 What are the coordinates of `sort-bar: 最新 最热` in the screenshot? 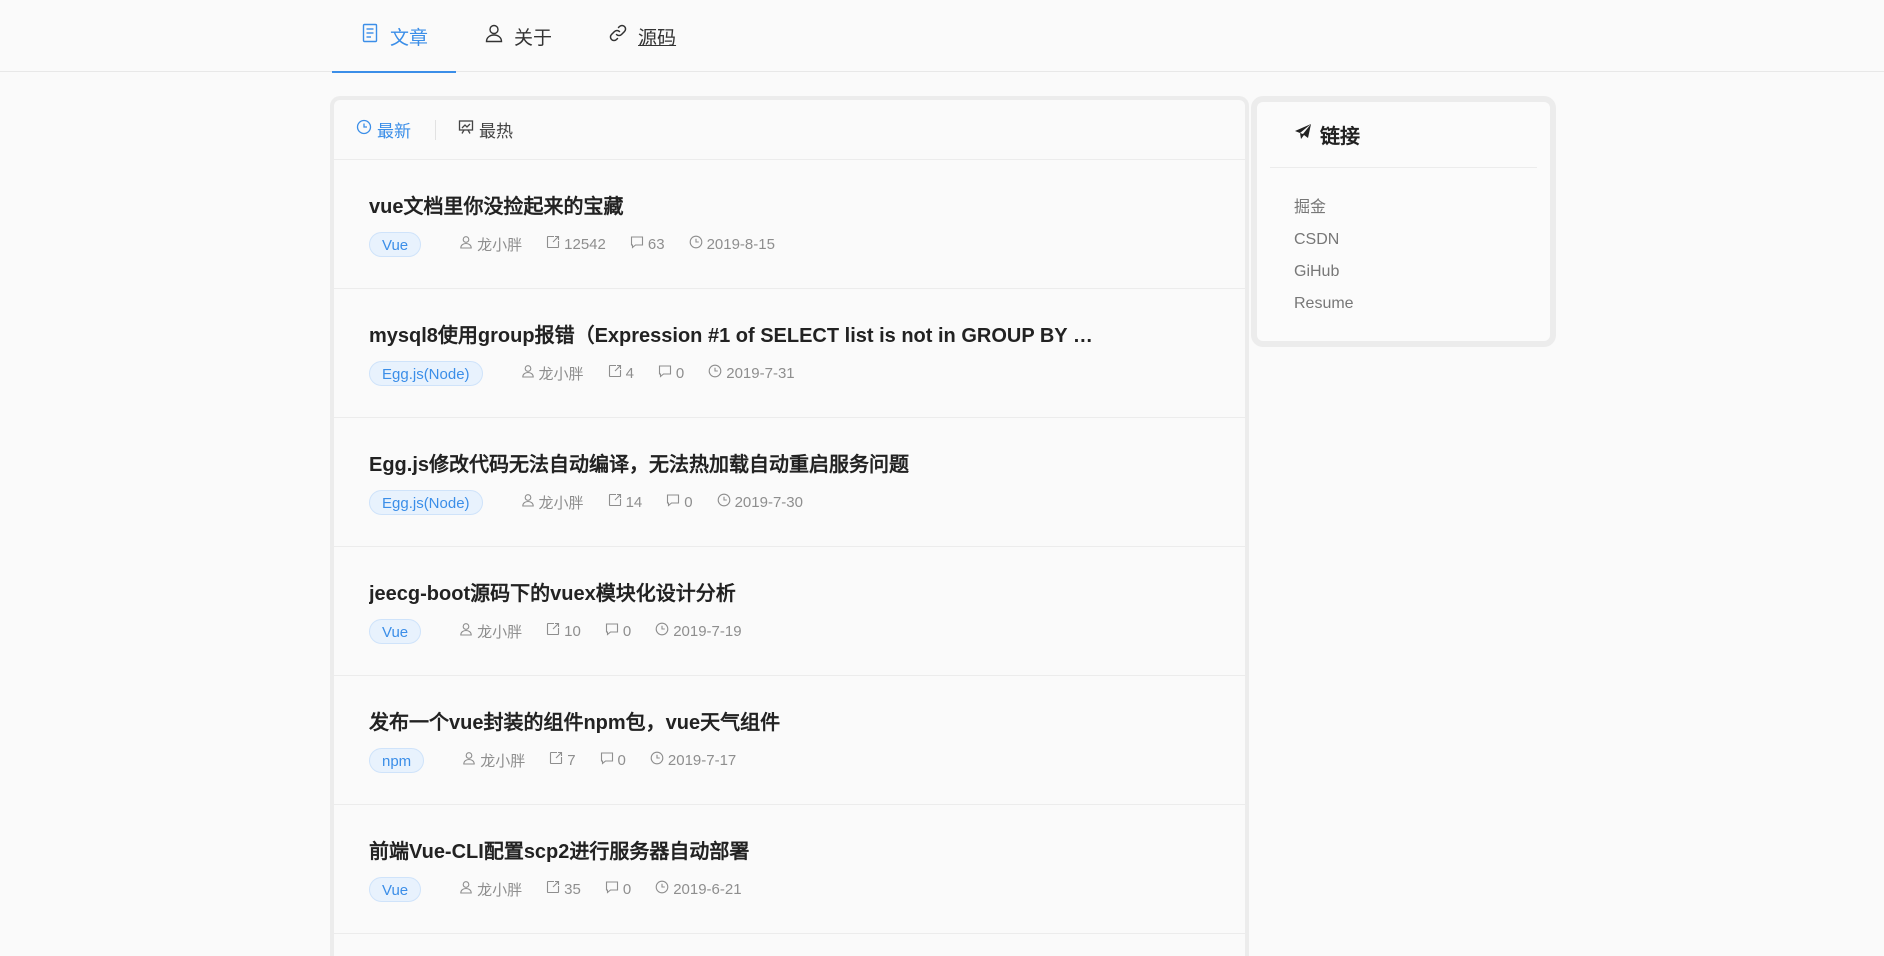 It's located at (789, 130).